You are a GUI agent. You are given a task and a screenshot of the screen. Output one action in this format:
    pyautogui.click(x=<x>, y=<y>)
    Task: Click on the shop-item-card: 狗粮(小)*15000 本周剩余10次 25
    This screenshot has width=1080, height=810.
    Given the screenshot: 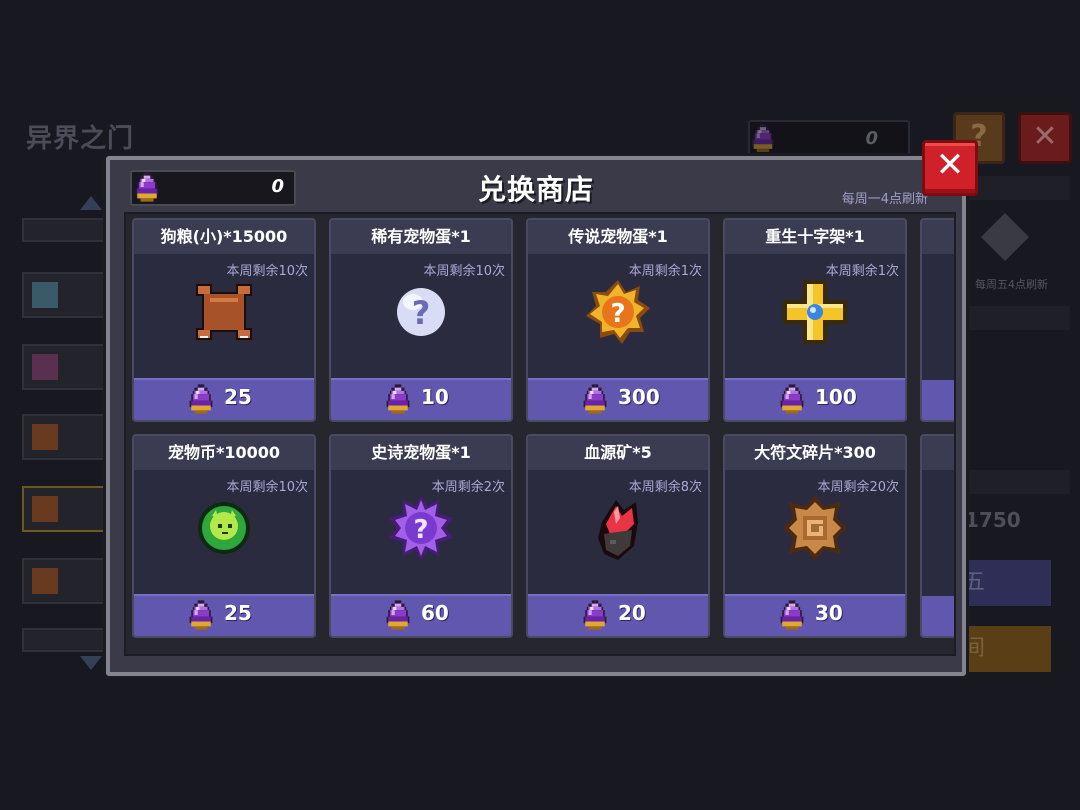 What is the action you would take?
    pyautogui.click(x=224, y=320)
    